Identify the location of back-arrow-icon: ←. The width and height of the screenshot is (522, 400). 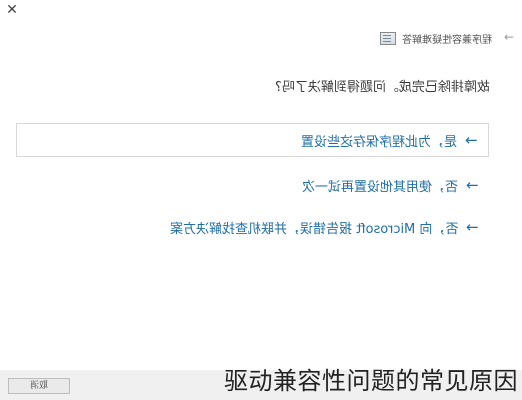
(509, 37).